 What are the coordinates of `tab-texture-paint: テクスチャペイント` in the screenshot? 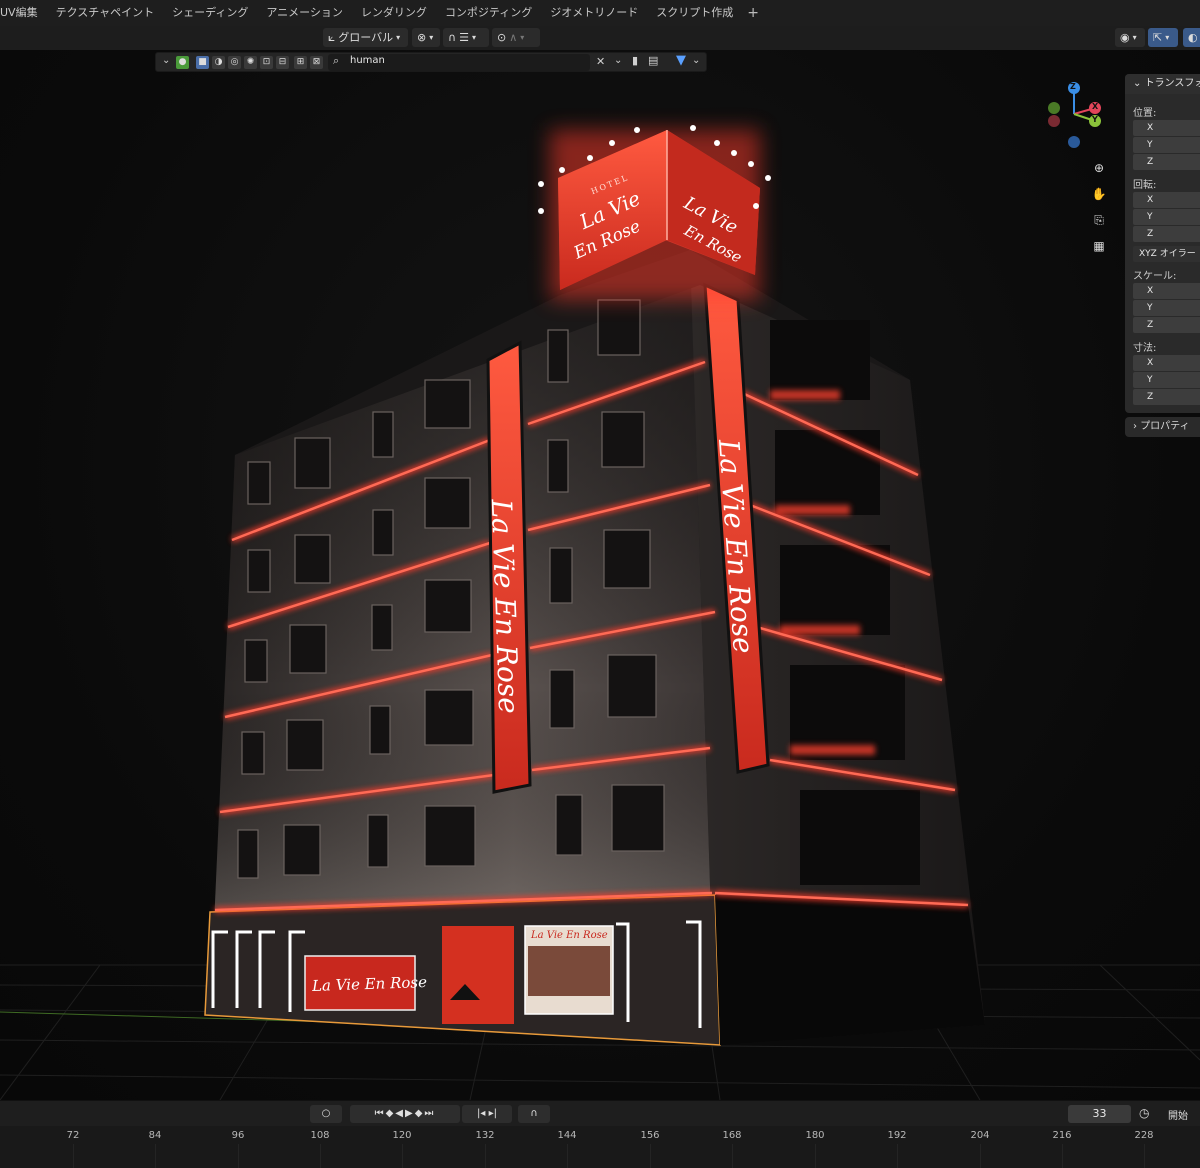 It's located at (104, 13).